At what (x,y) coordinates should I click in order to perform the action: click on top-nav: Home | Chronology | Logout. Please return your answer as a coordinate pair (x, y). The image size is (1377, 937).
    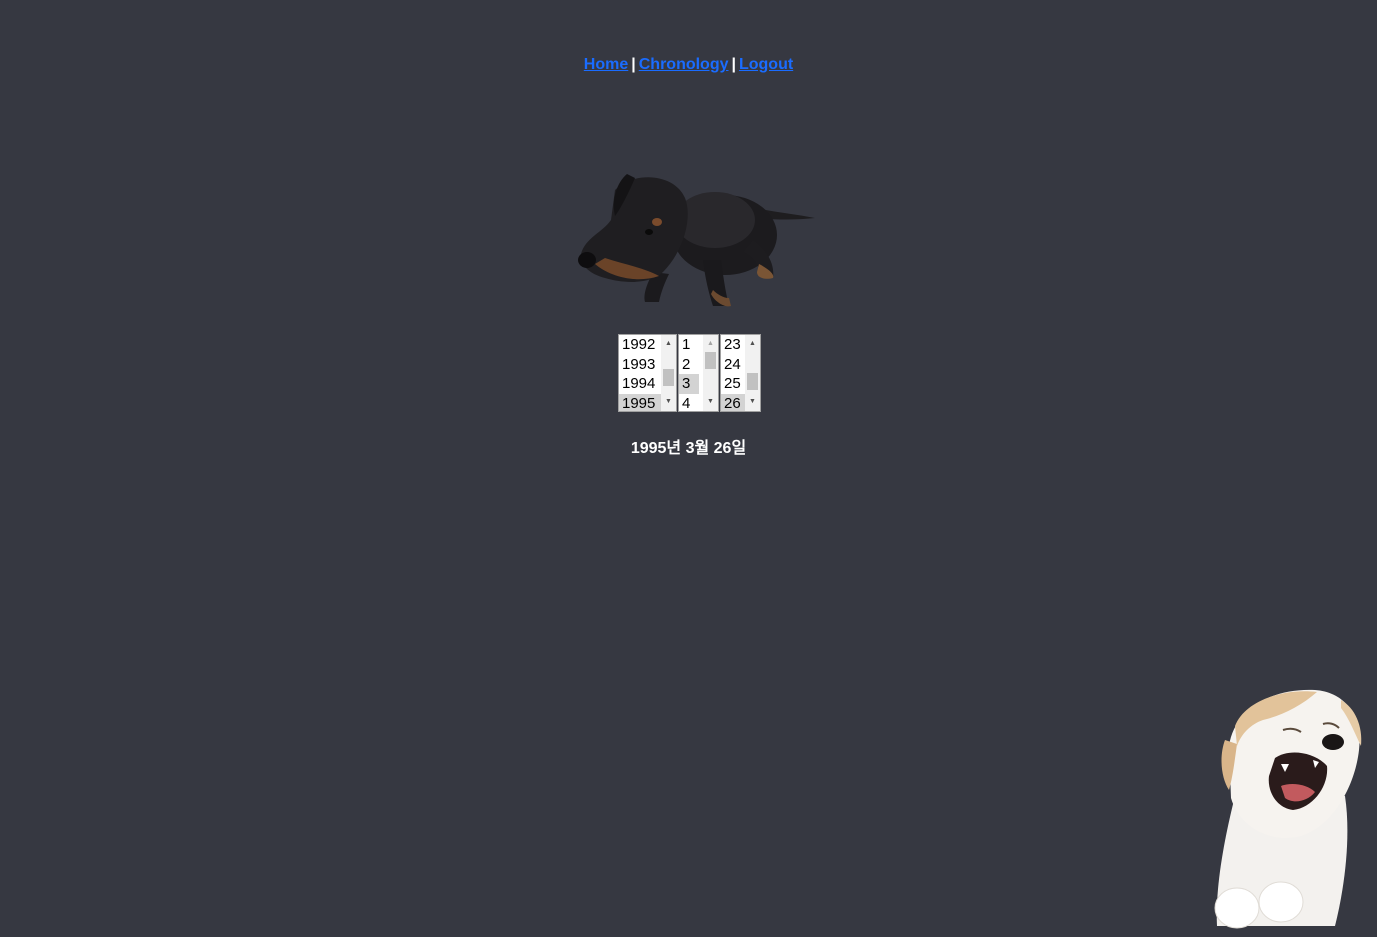
    Looking at the image, I should click on (688, 65).